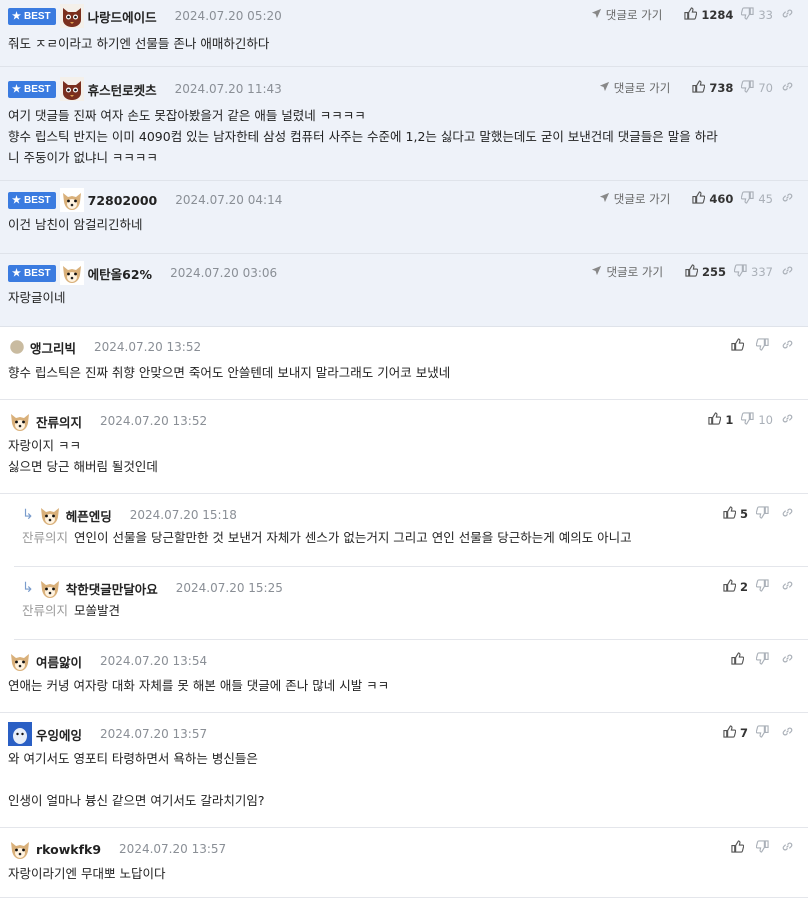 The width and height of the screenshot is (808, 902). What do you see at coordinates (59, 661) in the screenshot?
I see `nickname: 여름앓이` at bounding box center [59, 661].